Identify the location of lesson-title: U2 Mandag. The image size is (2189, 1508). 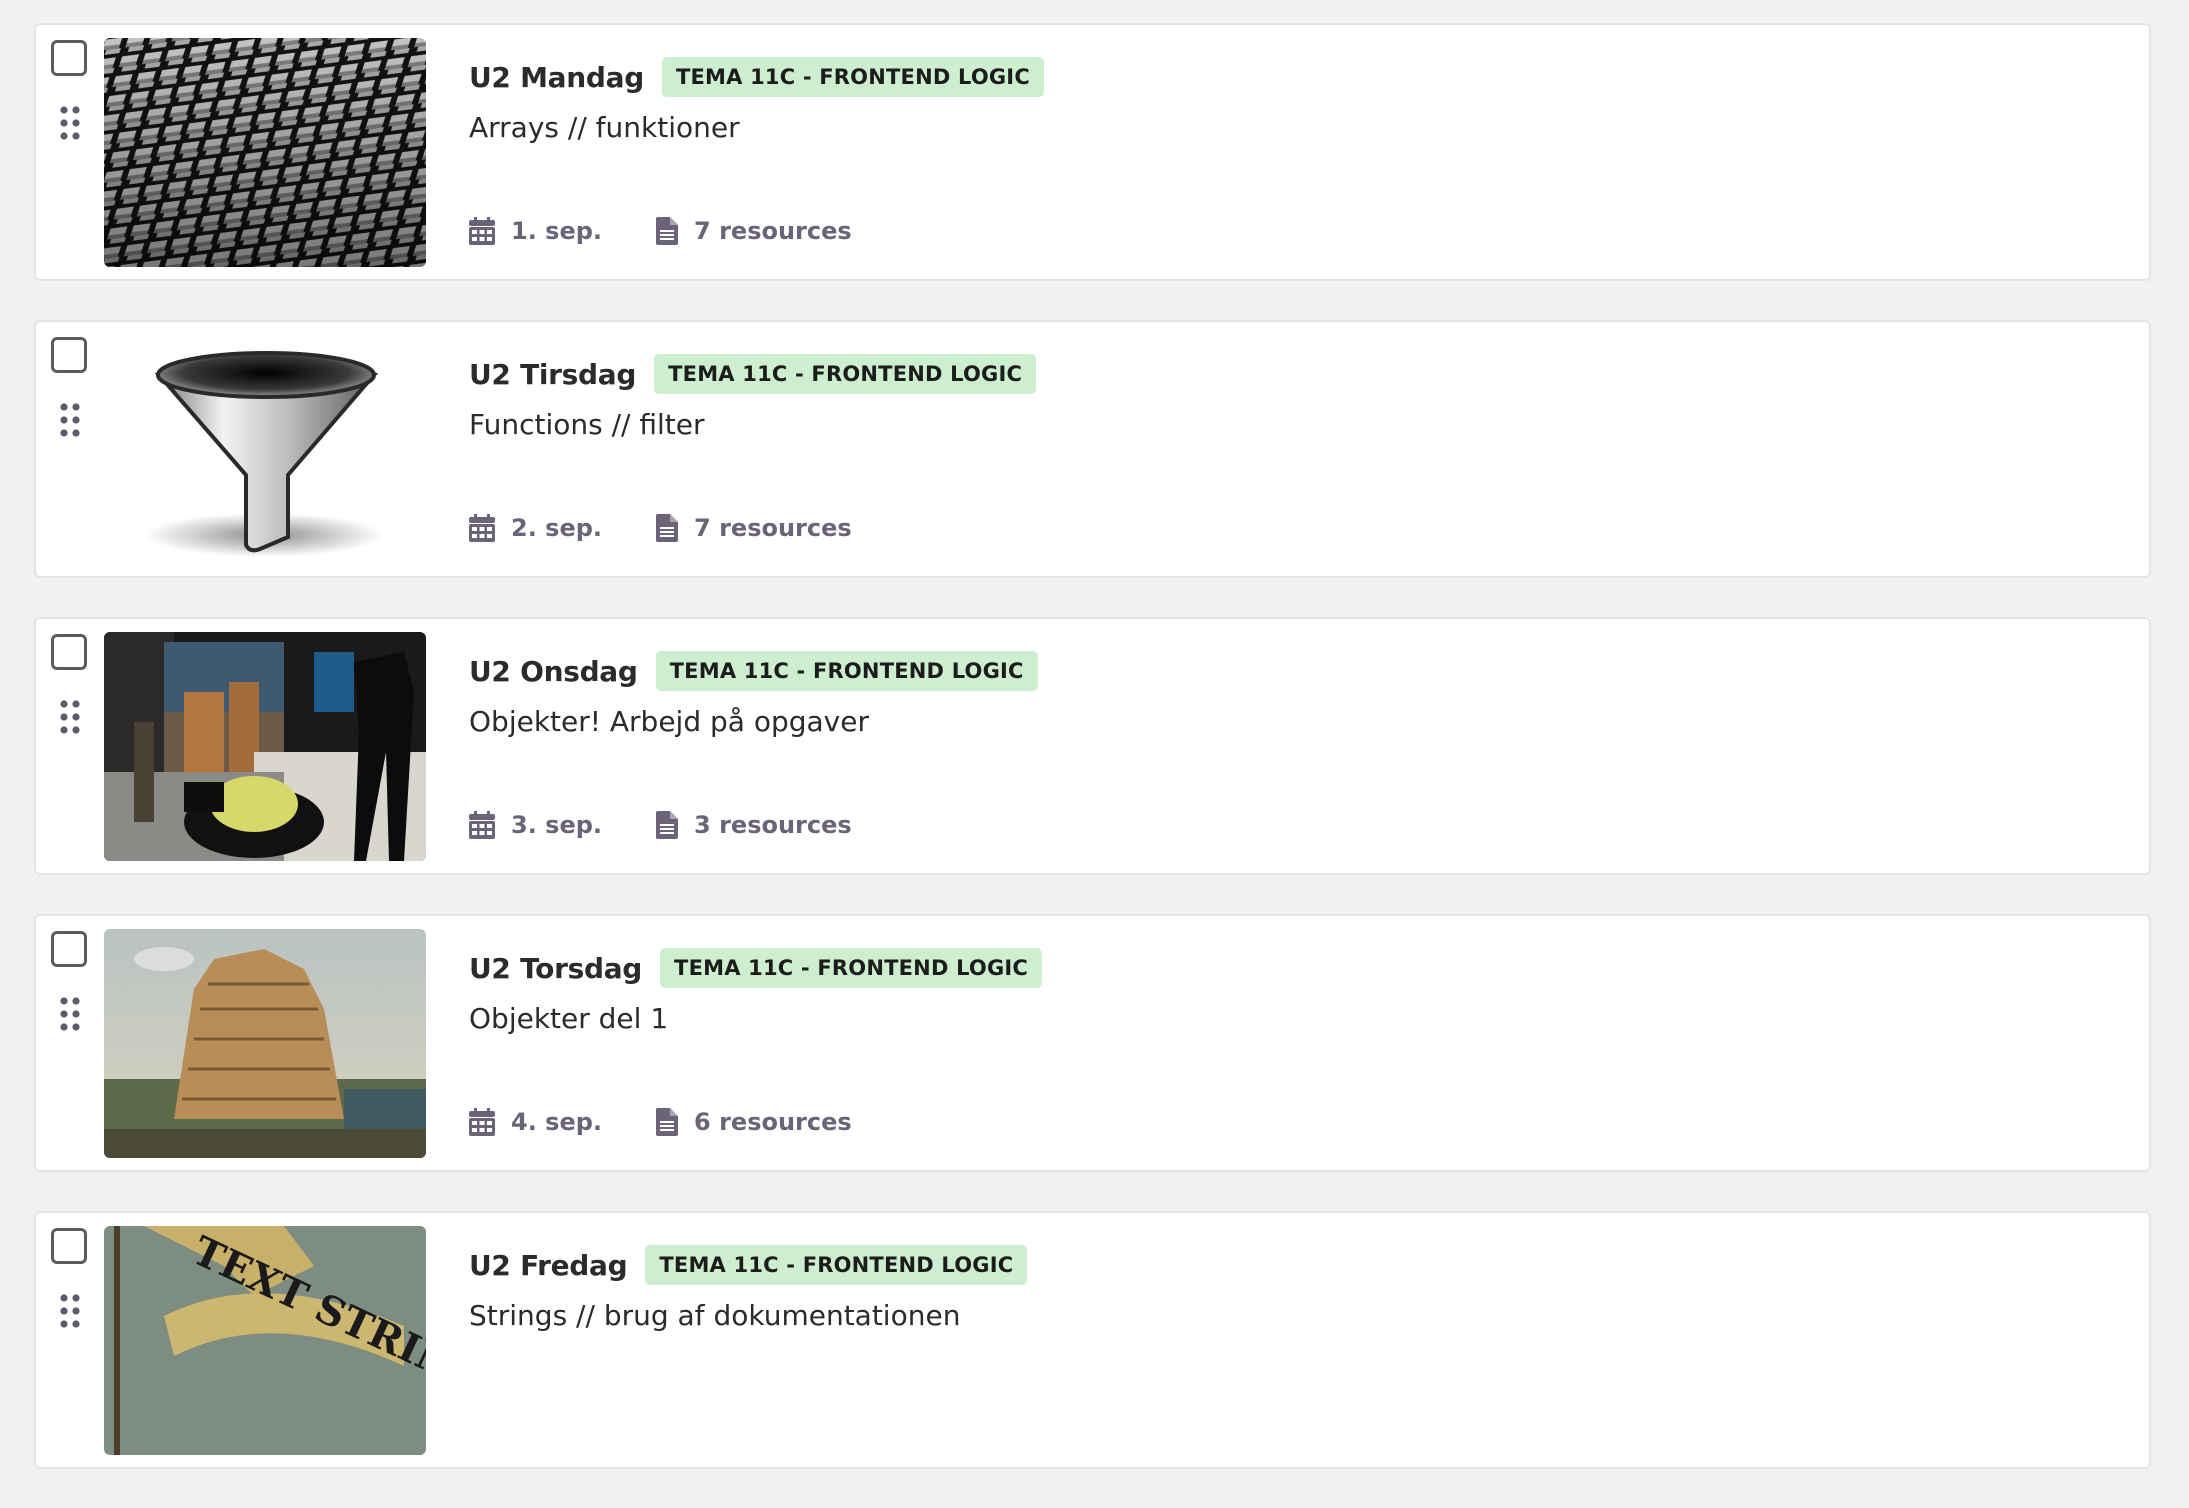
(556, 77).